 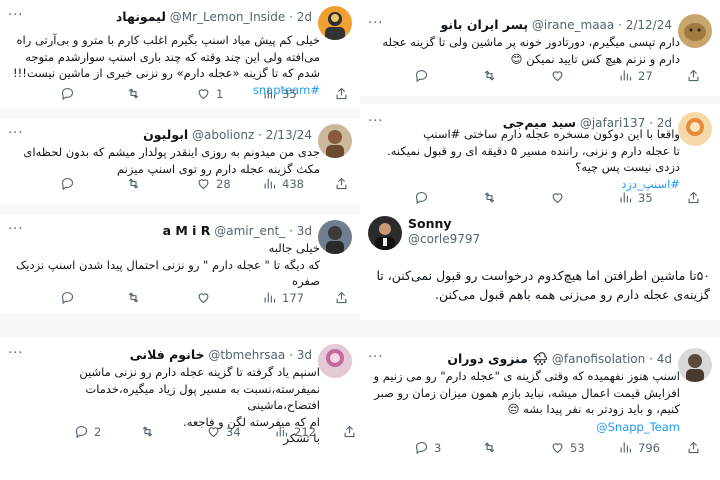 I want to click on views-count: 27, so click(x=645, y=75).